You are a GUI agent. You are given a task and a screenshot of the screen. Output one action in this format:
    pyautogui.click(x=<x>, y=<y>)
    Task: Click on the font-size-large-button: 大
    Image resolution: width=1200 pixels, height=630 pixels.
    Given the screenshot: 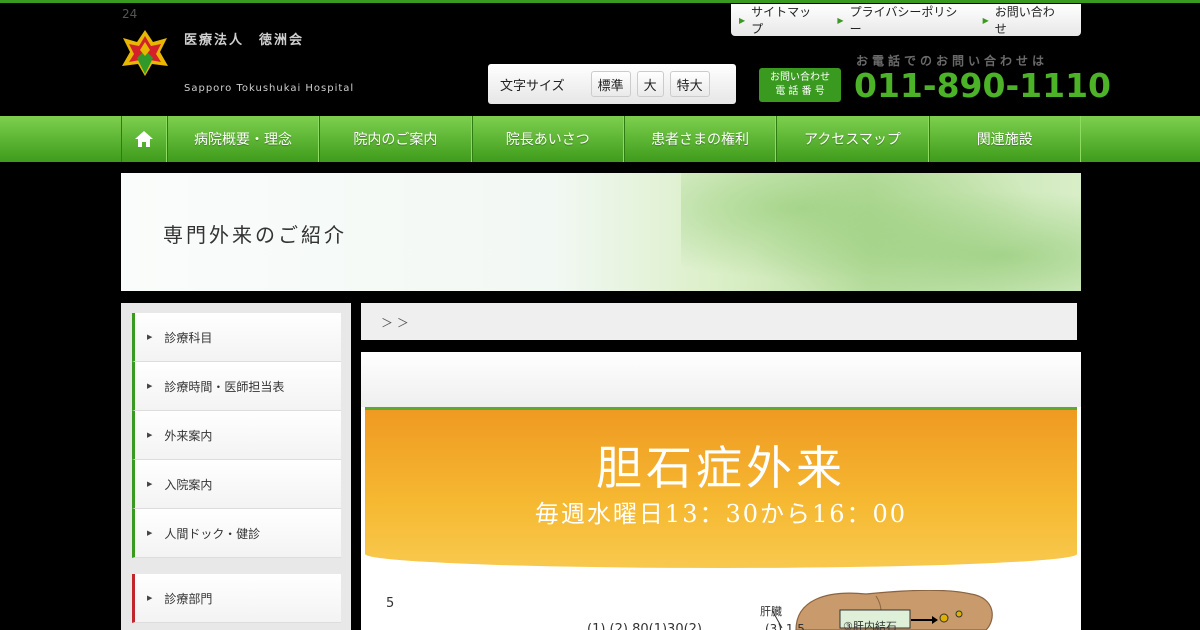 What is the action you would take?
    pyautogui.click(x=650, y=84)
    